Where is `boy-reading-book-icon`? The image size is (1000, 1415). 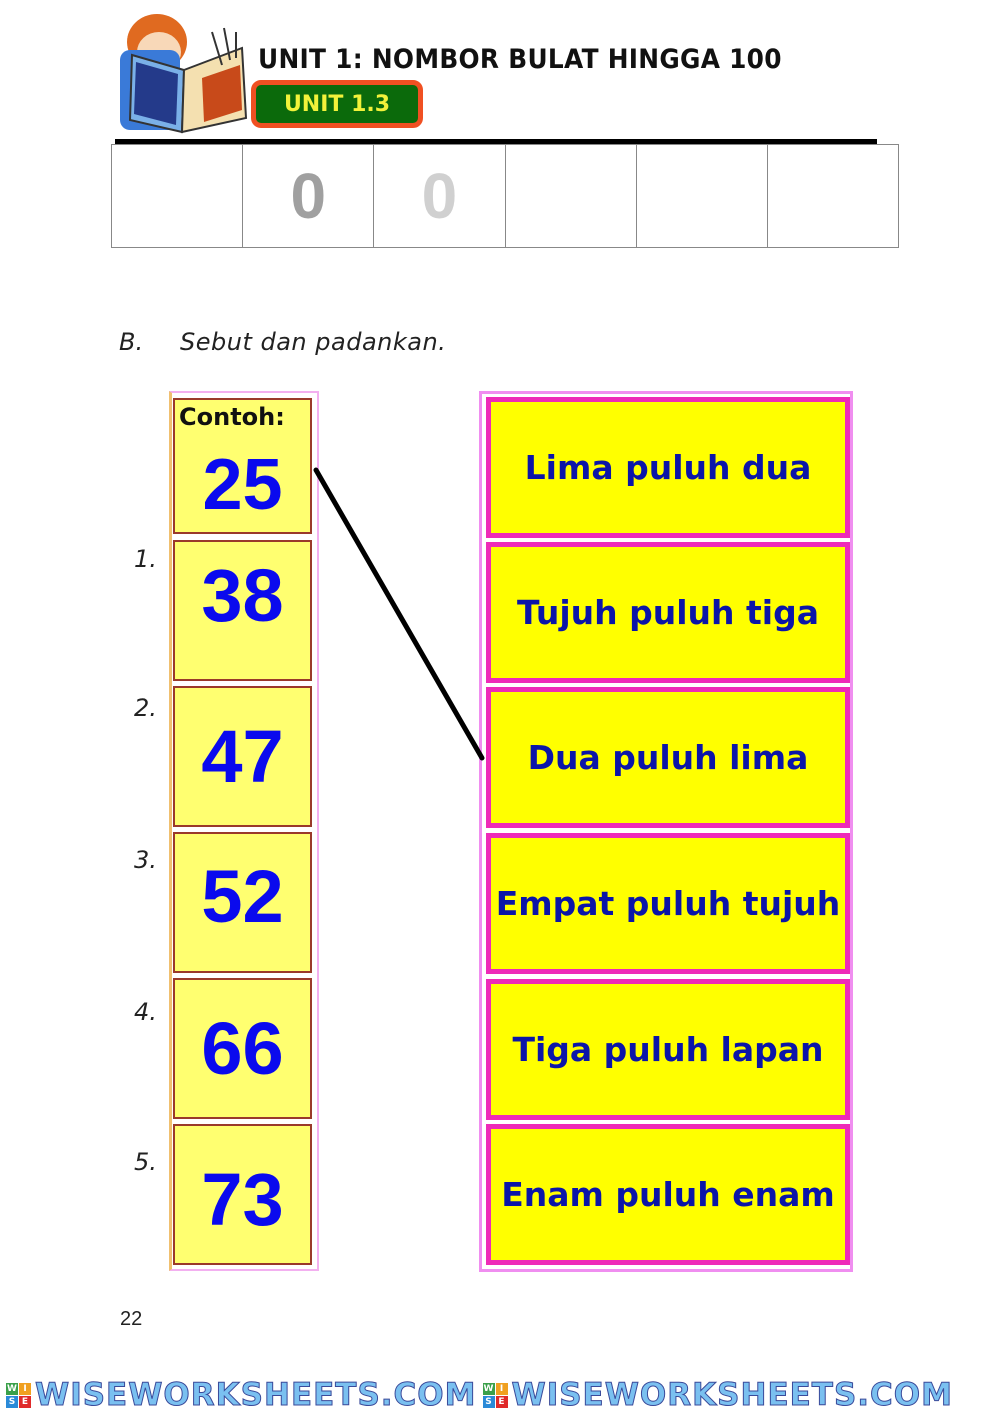 boy-reading-book-icon is located at coordinates (184, 74).